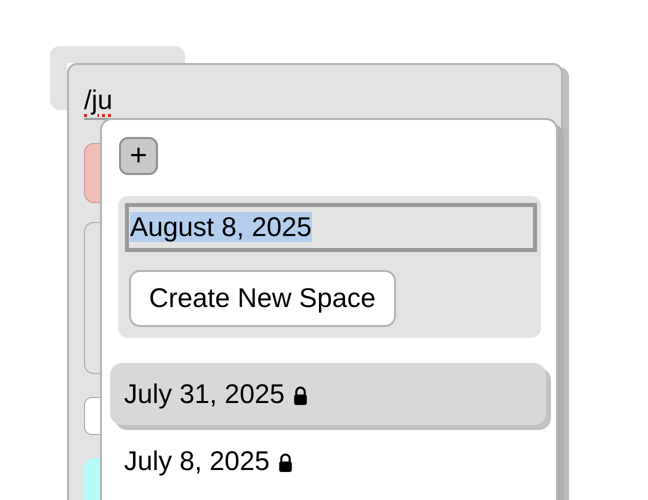 The image size is (648, 500). What do you see at coordinates (328, 461) in the screenshot?
I see `list-item: July 8, 2025` at bounding box center [328, 461].